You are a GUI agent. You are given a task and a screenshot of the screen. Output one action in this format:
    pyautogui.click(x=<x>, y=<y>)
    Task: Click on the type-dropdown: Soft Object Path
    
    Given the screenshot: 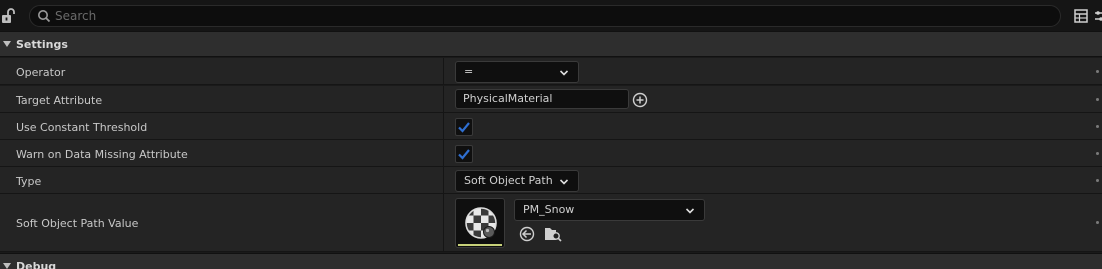 What is the action you would take?
    pyautogui.click(x=517, y=181)
    